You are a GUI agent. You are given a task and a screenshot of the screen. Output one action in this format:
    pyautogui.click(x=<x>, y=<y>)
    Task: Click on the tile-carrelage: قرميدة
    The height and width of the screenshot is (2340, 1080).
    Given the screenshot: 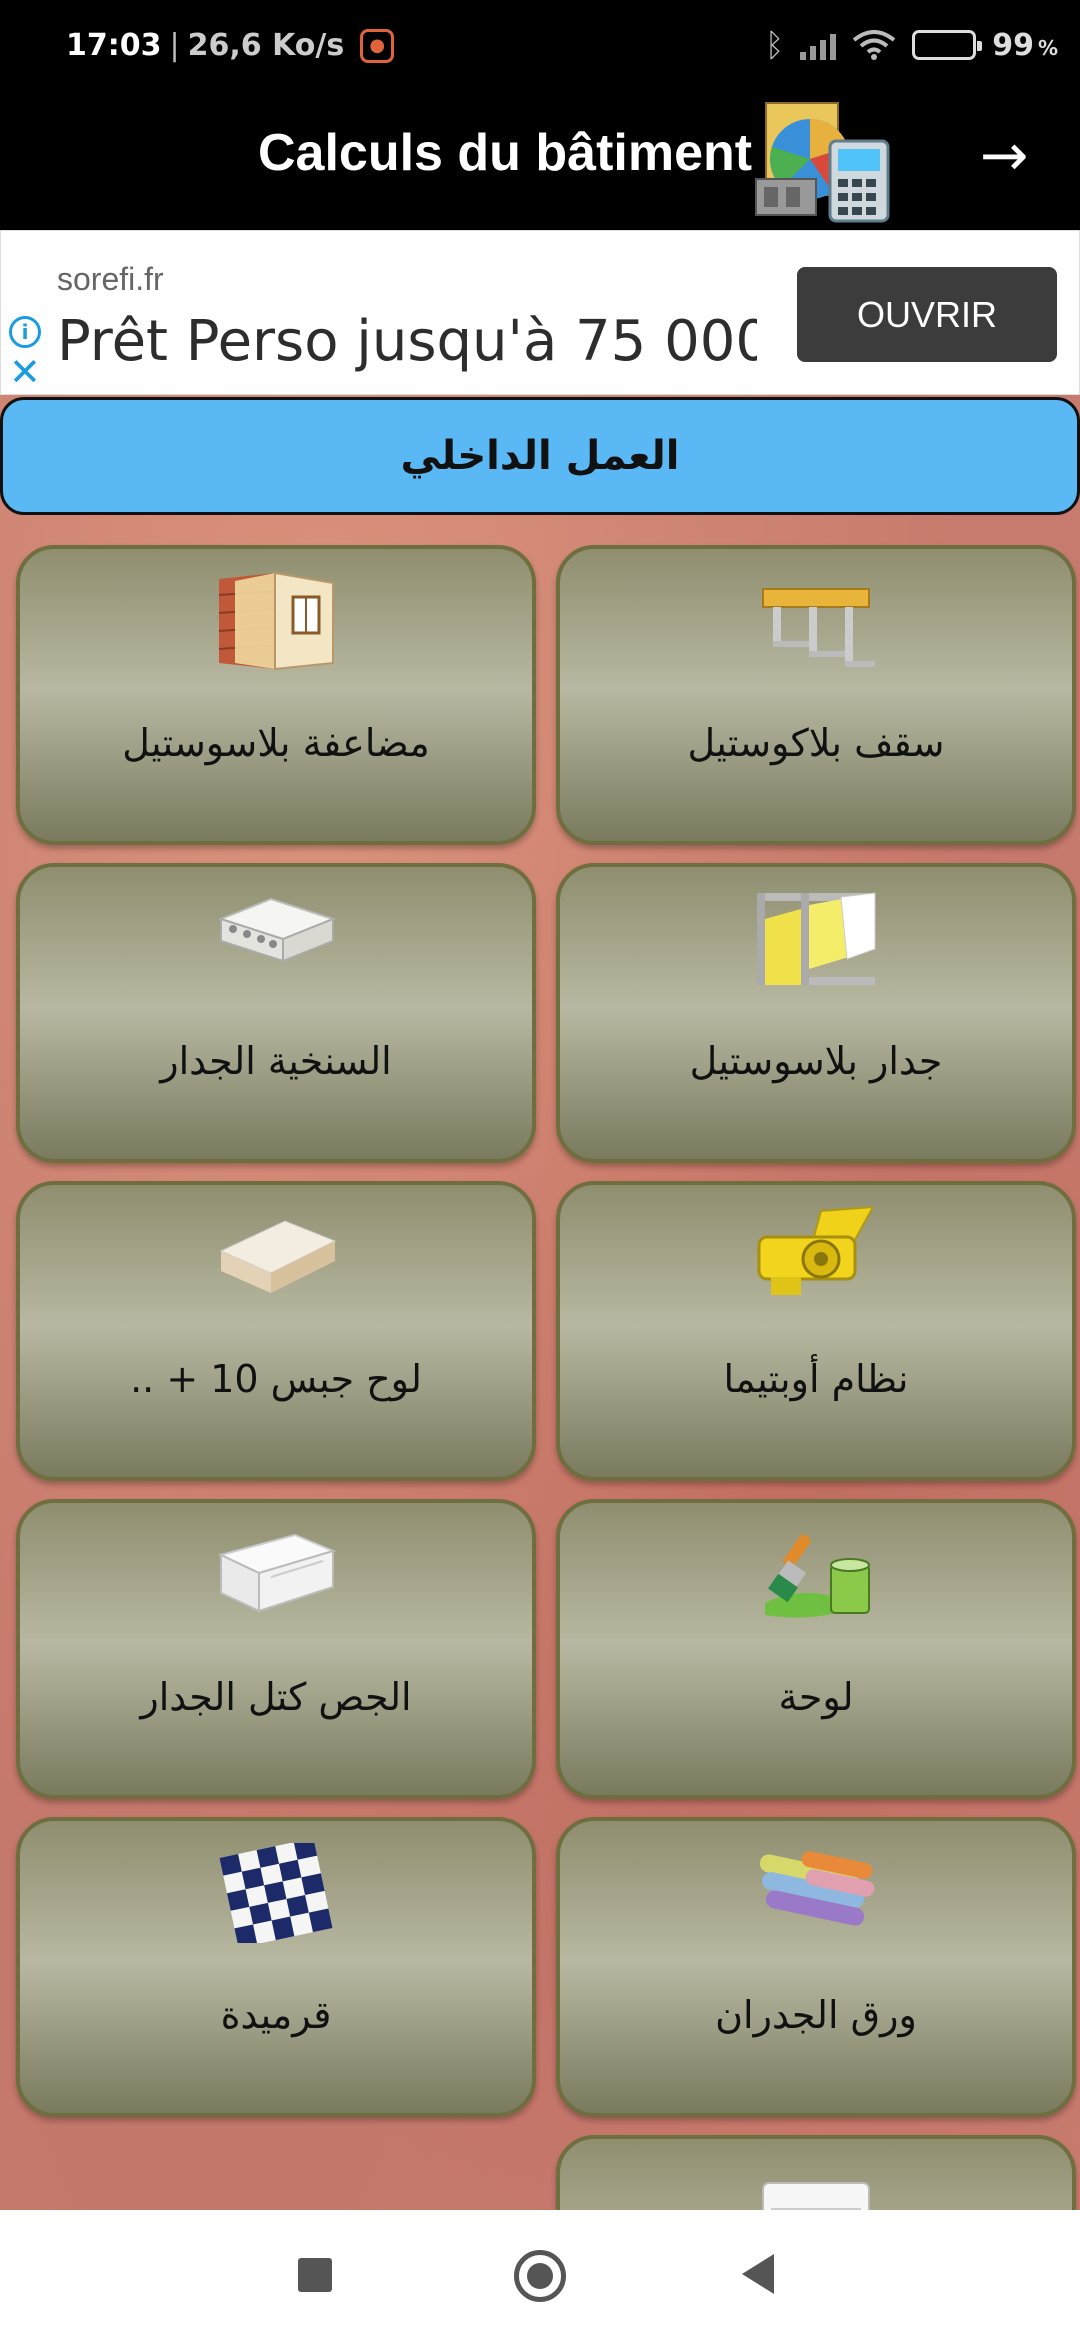 What is the action you would take?
    pyautogui.click(x=276, y=1967)
    